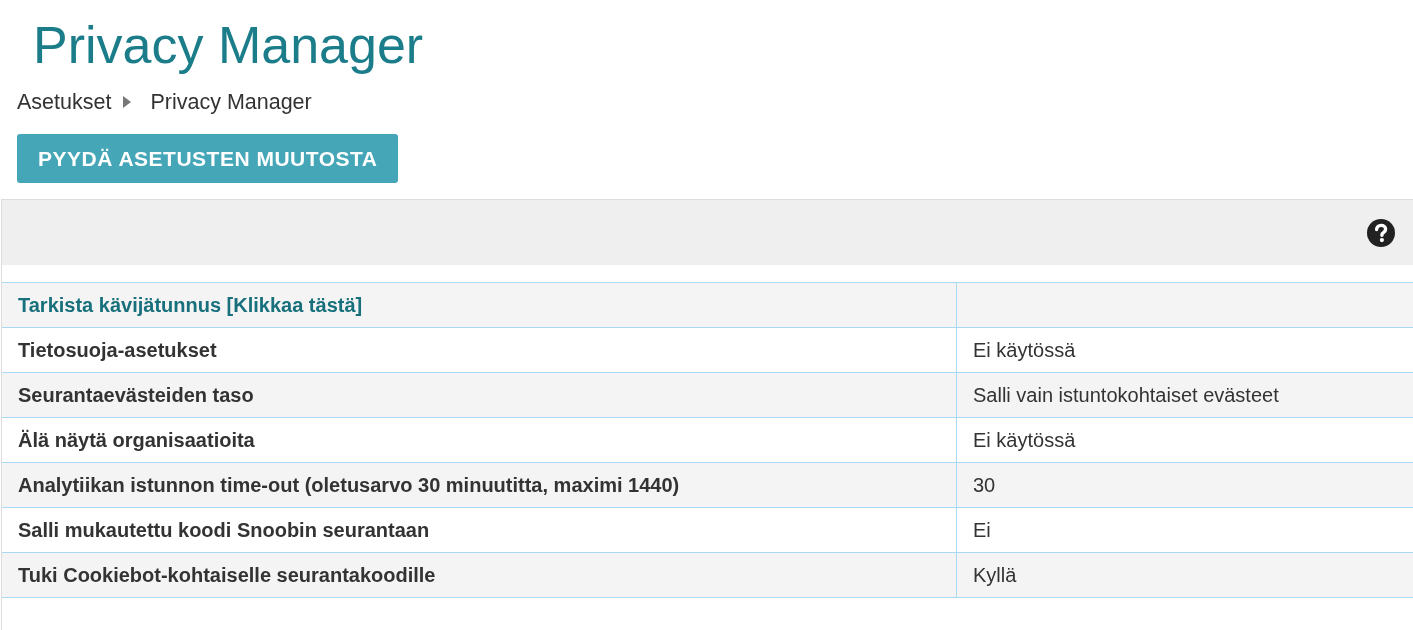 The image size is (1413, 630). What do you see at coordinates (479, 440) in the screenshot?
I see `setting-label: Älä näytä organisaatioita` at bounding box center [479, 440].